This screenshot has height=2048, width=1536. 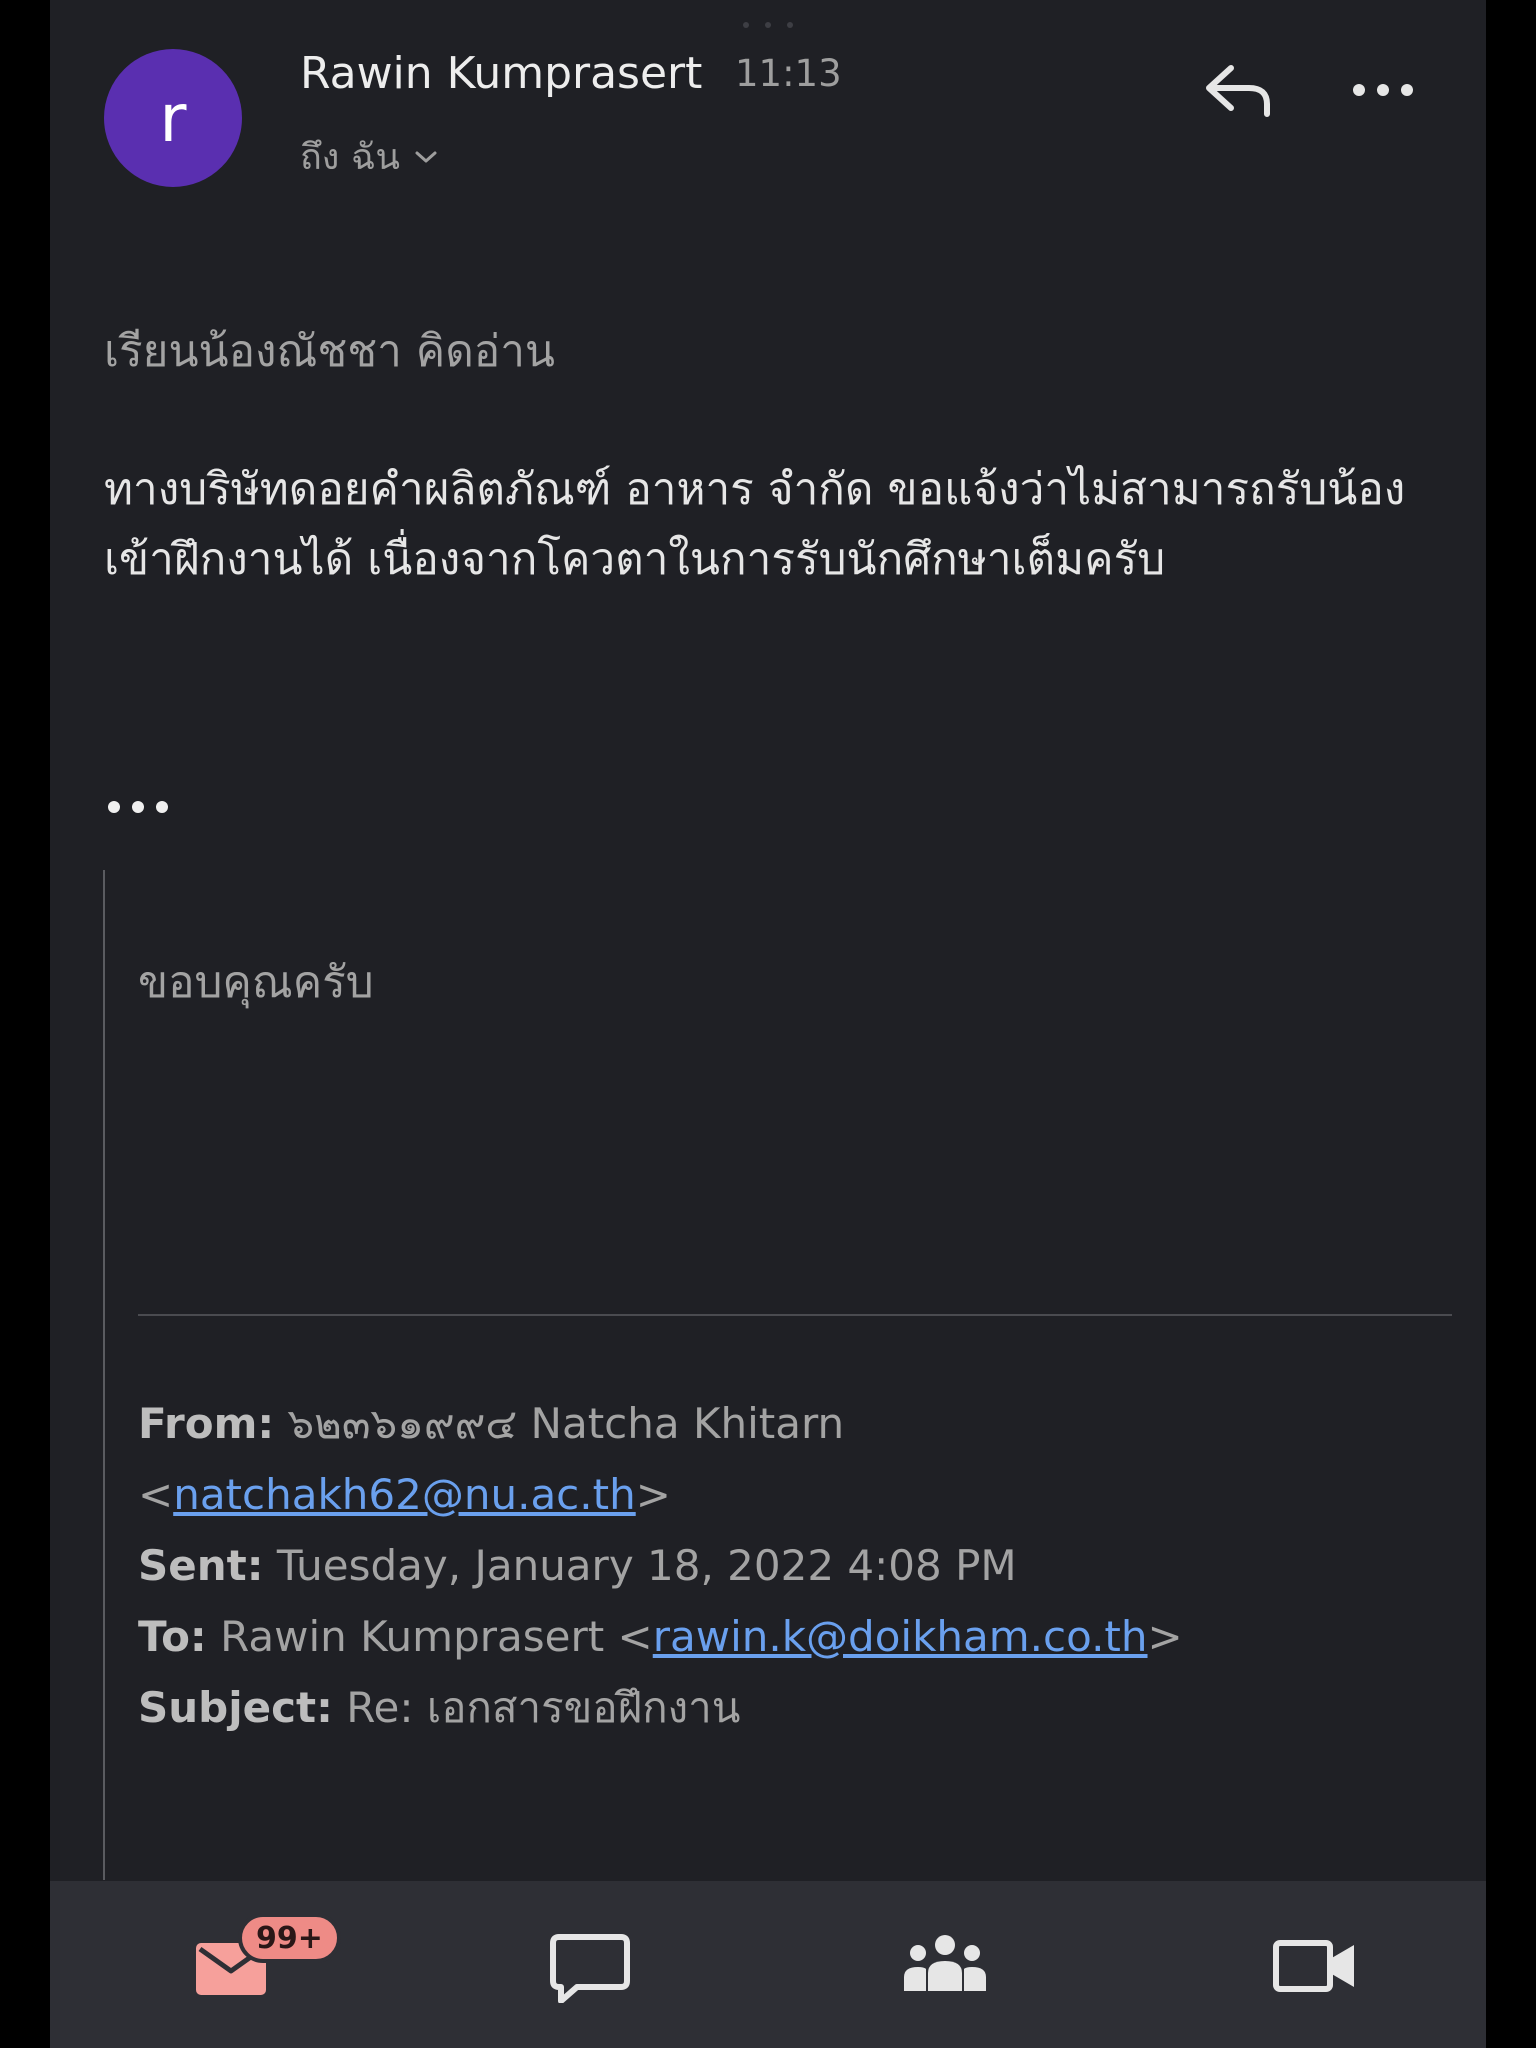 I want to click on sent-value: Tuesday, January 18, 2022 4:08 PM, so click(x=646, y=1565).